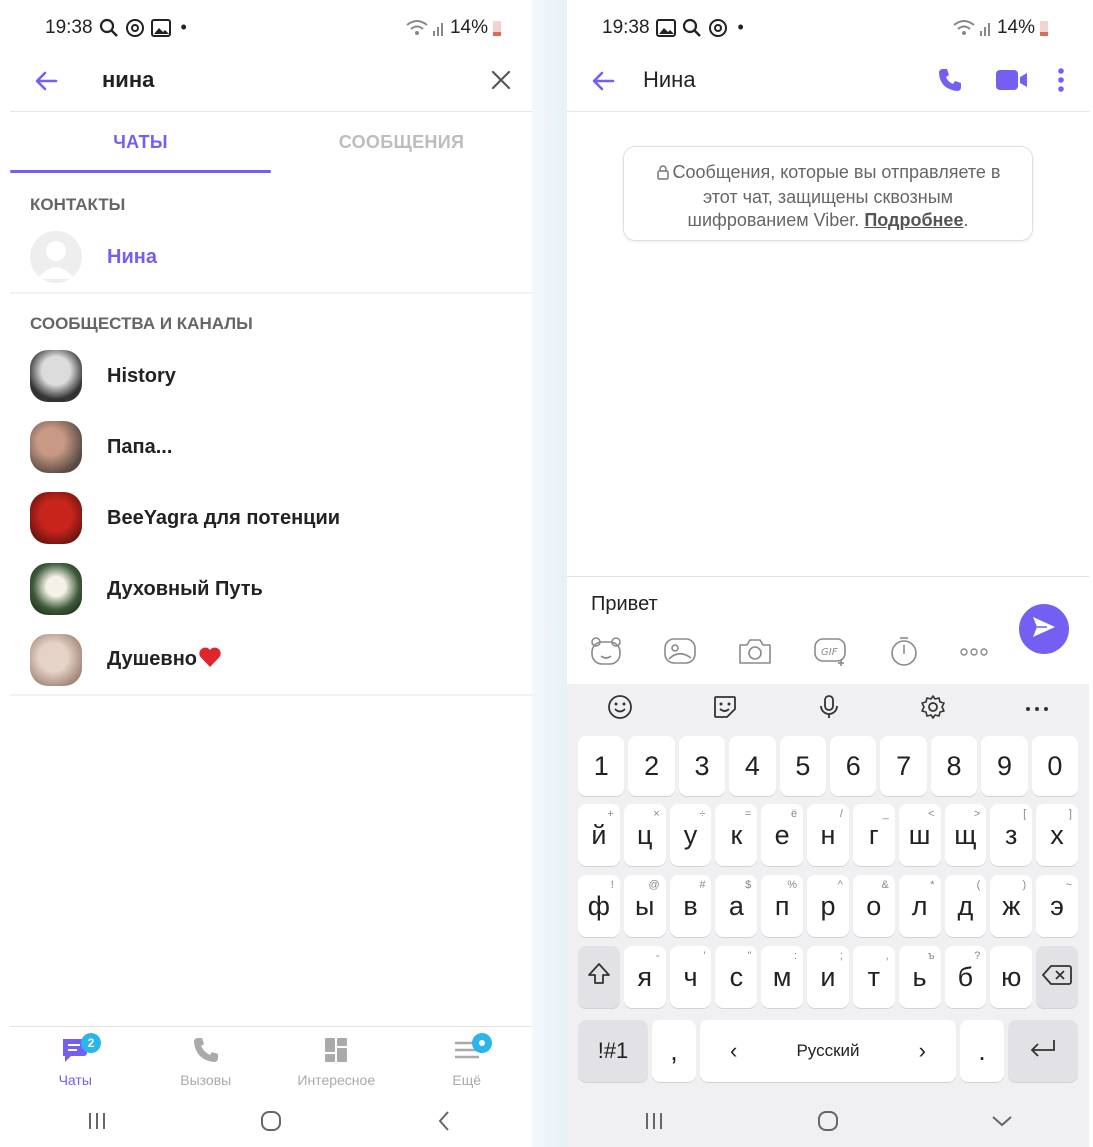  What do you see at coordinates (606, 653) in the screenshot?
I see `sticker-bear-icon` at bounding box center [606, 653].